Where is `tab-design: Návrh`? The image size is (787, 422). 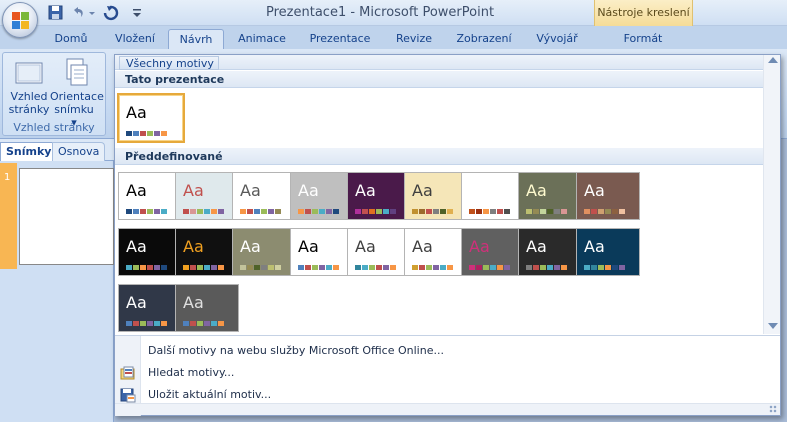 tab-design: Návrh is located at coordinates (196, 39).